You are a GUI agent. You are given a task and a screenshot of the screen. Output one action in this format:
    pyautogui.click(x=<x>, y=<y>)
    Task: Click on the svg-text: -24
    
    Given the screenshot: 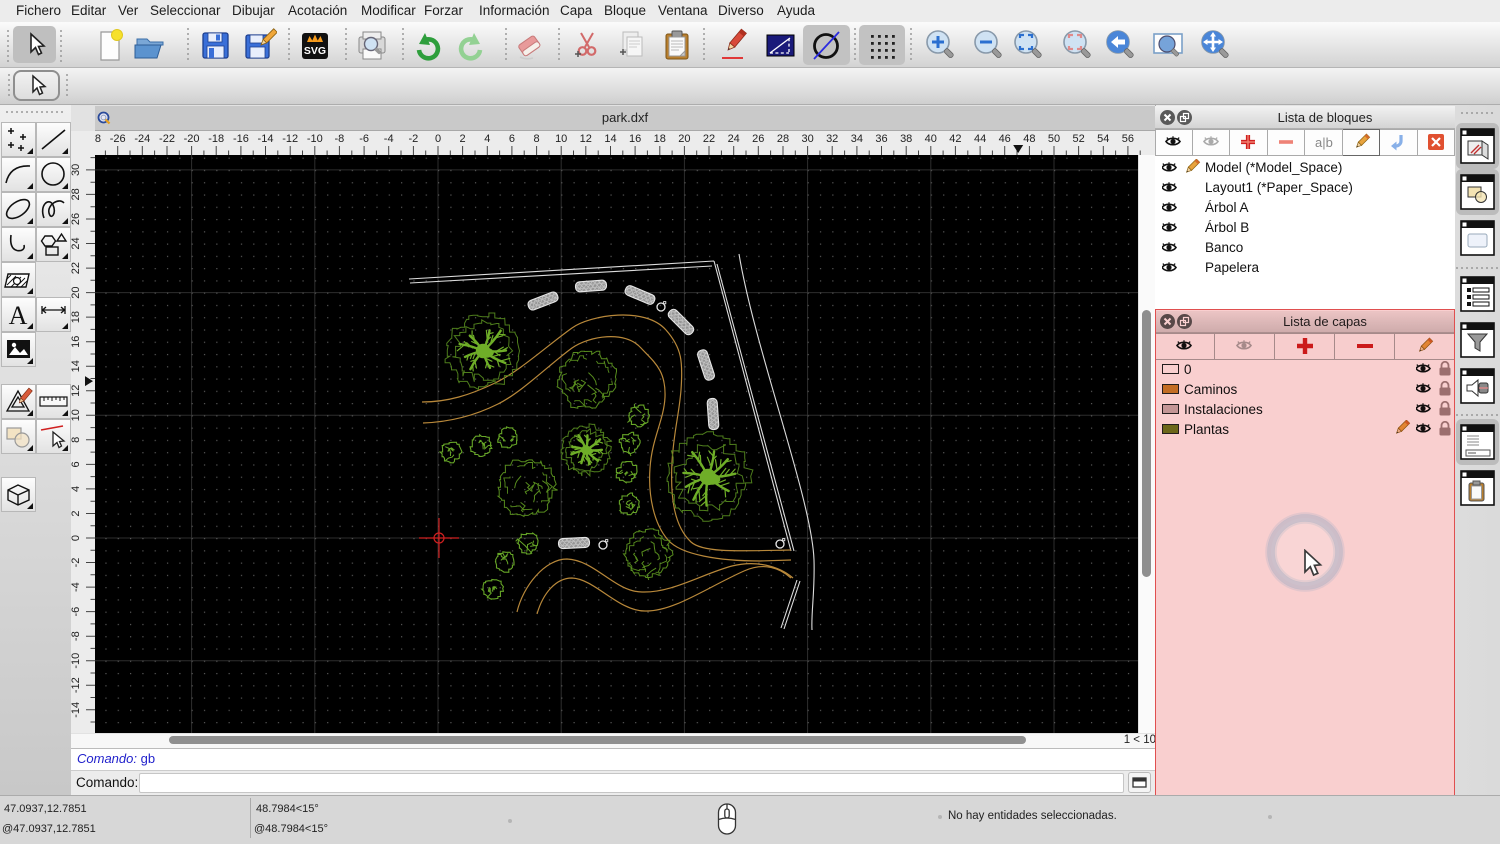 What is the action you would take?
    pyautogui.click(x=142, y=139)
    